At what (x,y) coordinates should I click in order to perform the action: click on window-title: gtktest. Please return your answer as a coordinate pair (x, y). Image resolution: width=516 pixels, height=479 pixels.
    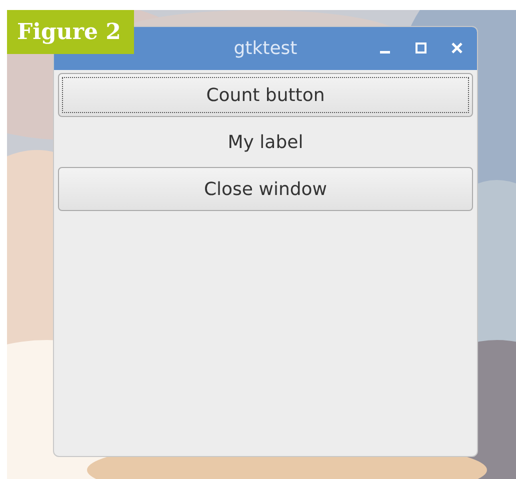
    Looking at the image, I should click on (266, 48).